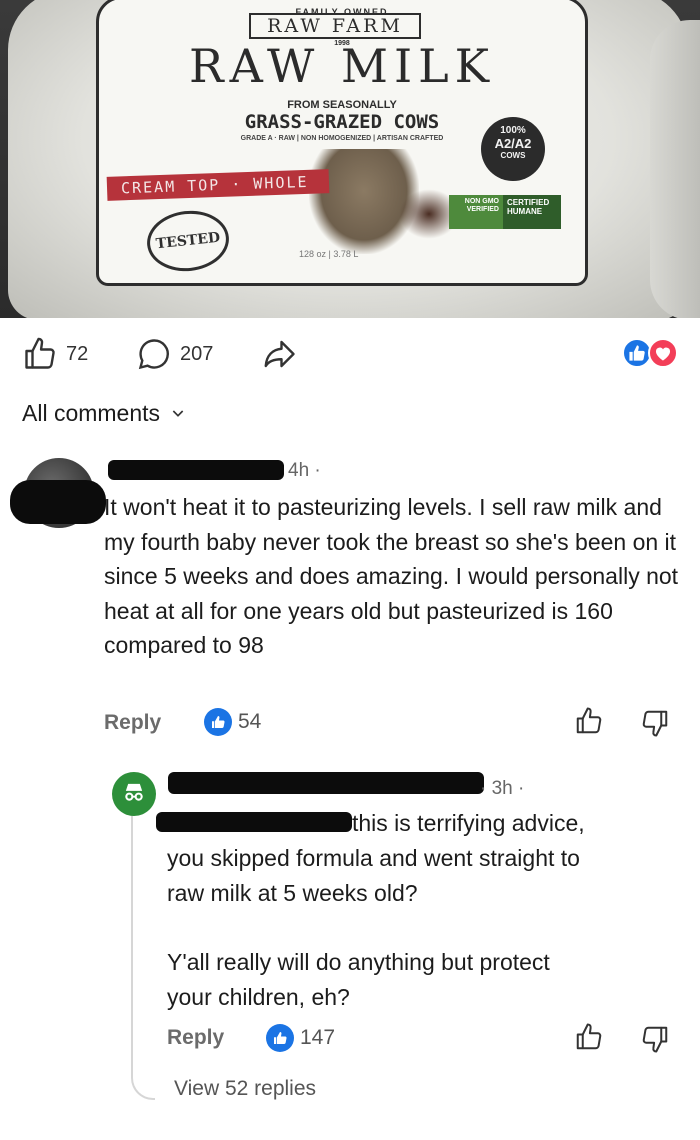  Describe the element at coordinates (197, 353) in the screenshot. I see `comment-count: 207` at that location.